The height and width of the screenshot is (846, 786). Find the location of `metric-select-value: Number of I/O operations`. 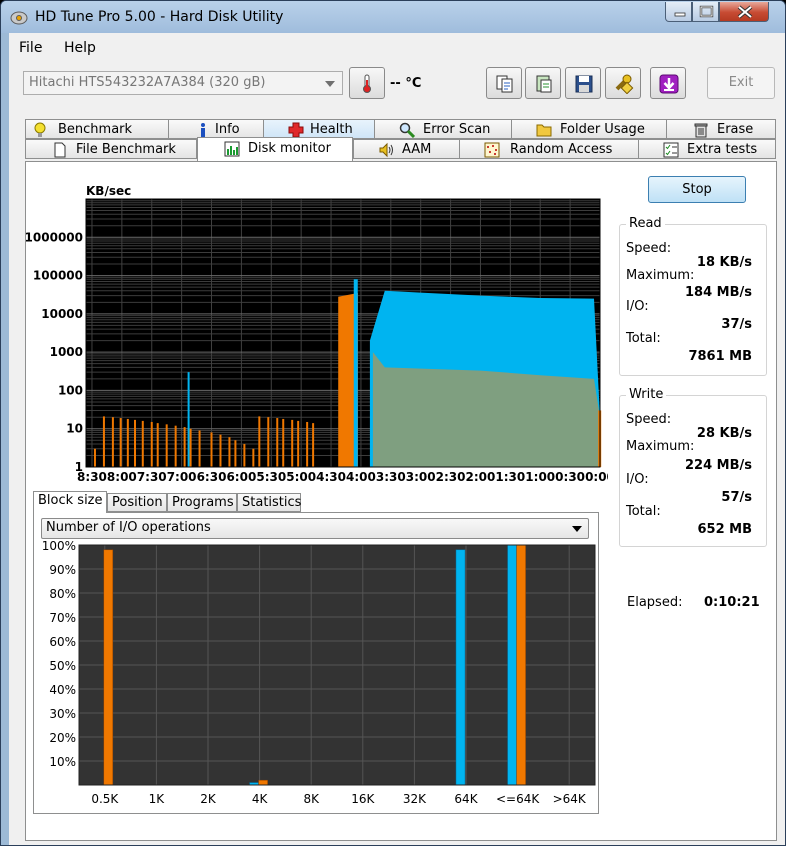

metric-select-value: Number of I/O operations is located at coordinates (128, 527).